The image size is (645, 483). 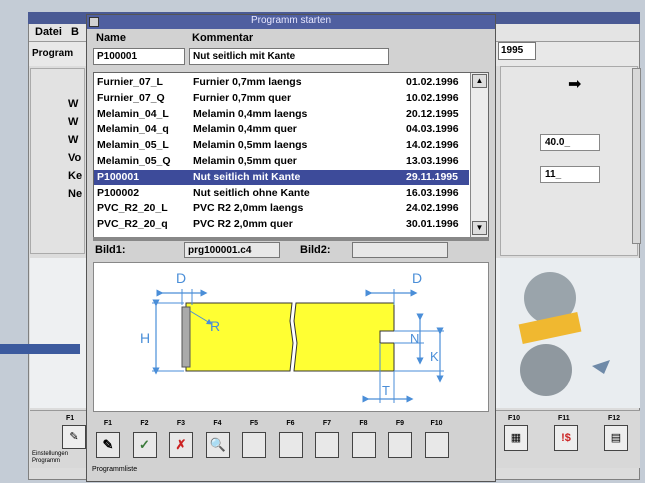 I want to click on left-button-w3: W, so click(x=78, y=143).